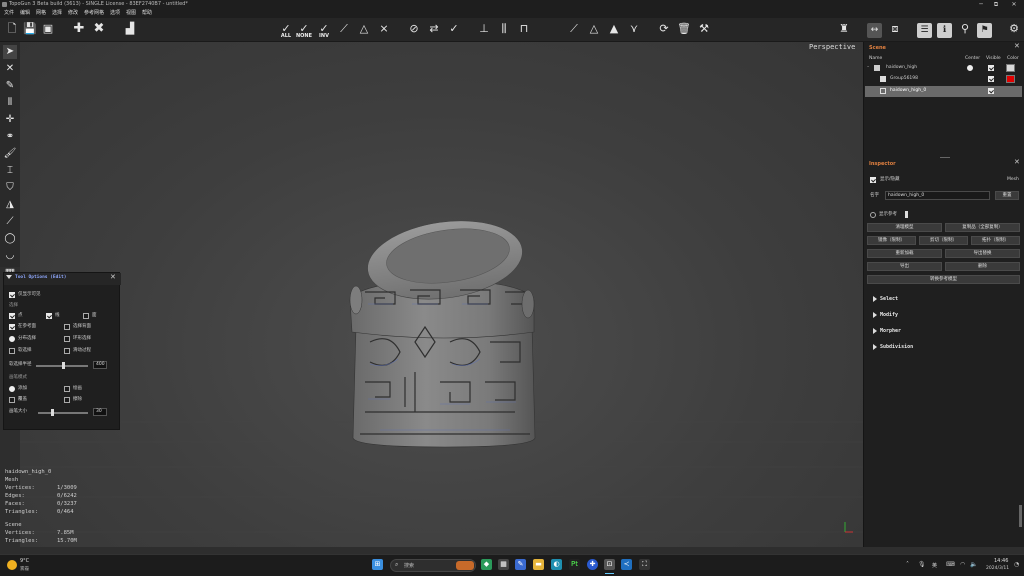 The height and width of the screenshot is (576, 1024). Describe the element at coordinates (614, 31) in the screenshot. I see `symmetry-z-icon: ▲` at that location.